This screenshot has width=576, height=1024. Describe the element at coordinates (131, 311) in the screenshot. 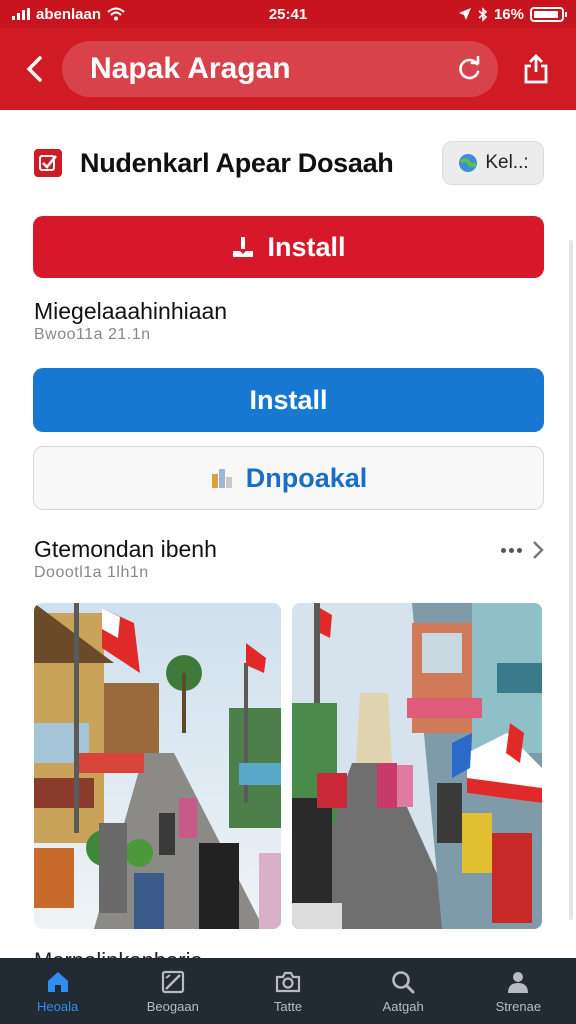

I see `section1-title: Miegelaaahinhiaan` at that location.